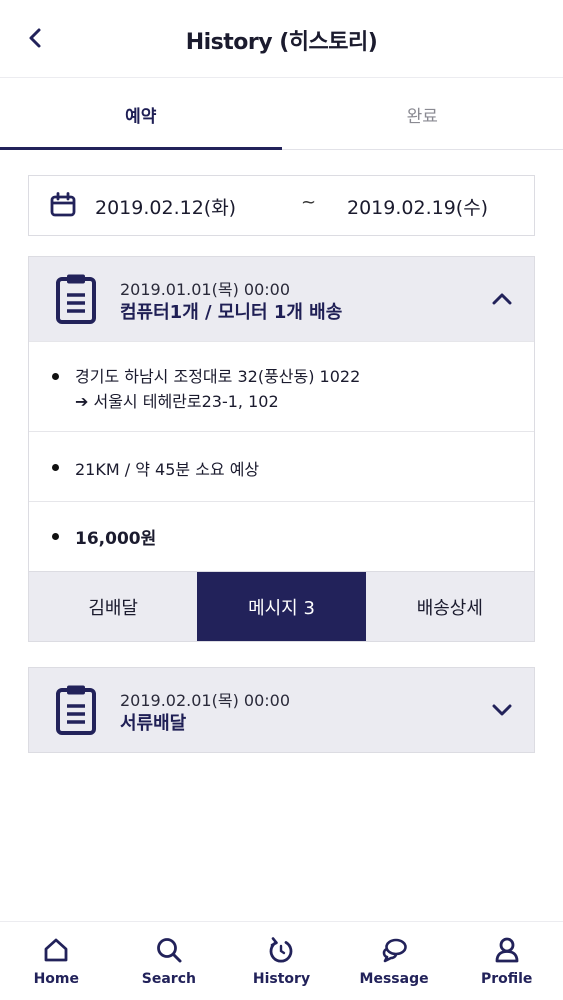 Image resolution: width=563 pixels, height=1000 pixels. Describe the element at coordinates (449, 606) in the screenshot. I see `delivery-detail-button: 배송상세` at that location.